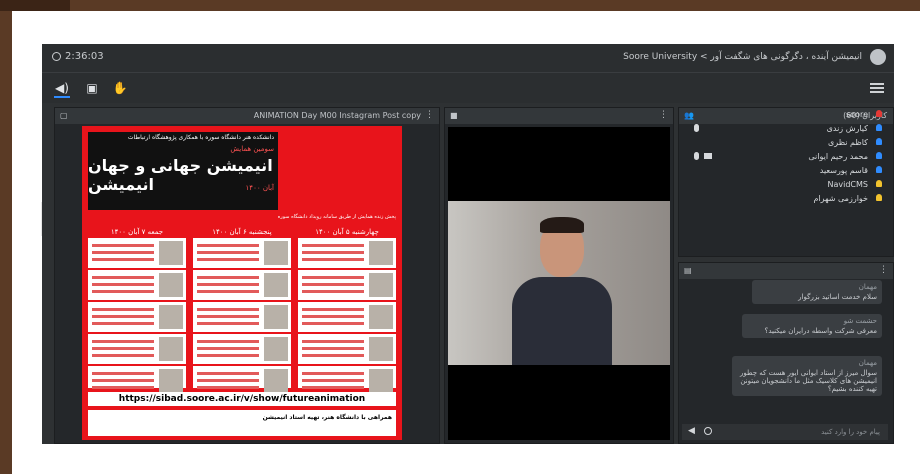 The width and height of the screenshot is (920, 474). What do you see at coordinates (786, 157) in the screenshot?
I see `user-row: محمد رحیم ایوانی` at bounding box center [786, 157].